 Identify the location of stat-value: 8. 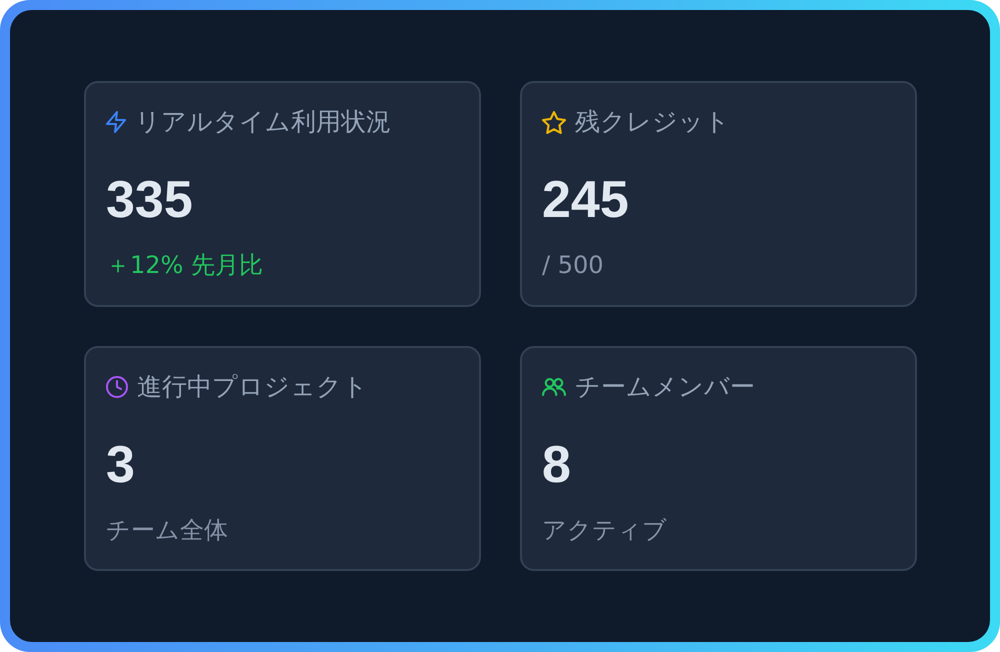
(556, 464).